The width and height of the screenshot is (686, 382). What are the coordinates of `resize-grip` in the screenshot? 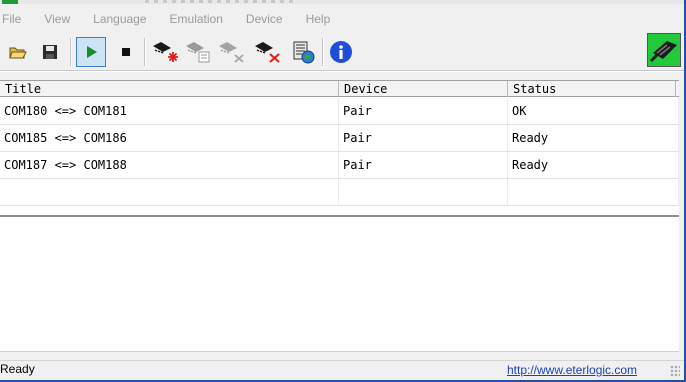 It's located at (675, 371).